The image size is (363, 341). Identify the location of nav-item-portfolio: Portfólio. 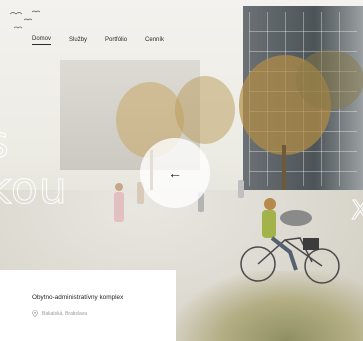
(116, 41).